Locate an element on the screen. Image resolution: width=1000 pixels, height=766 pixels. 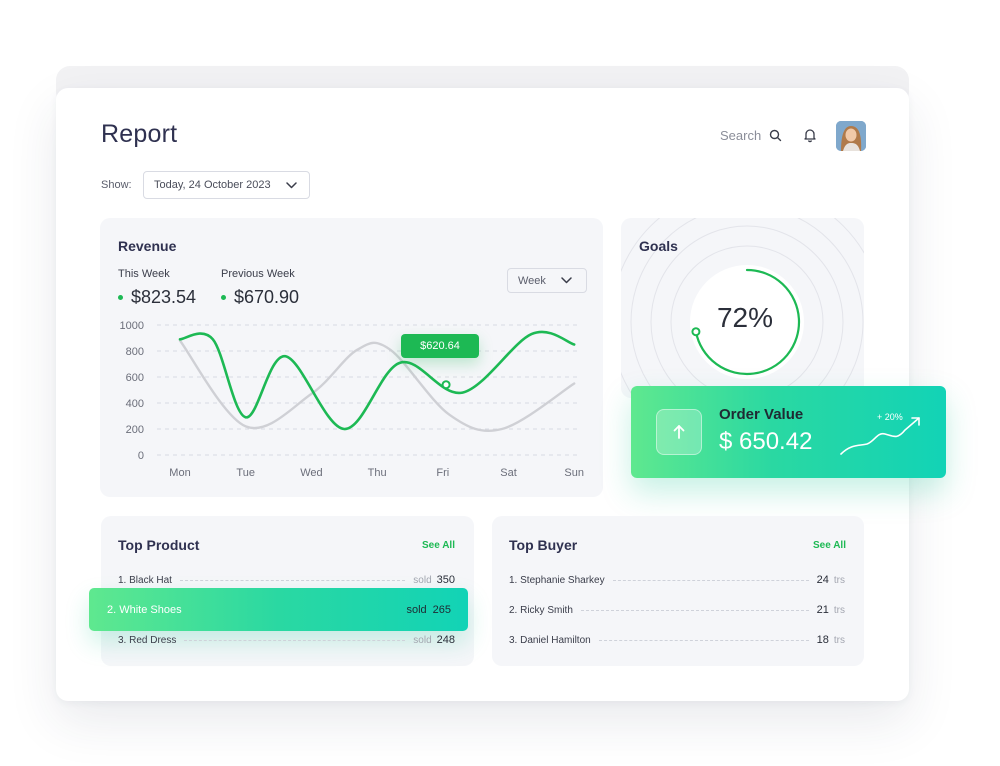
x-tick-label: Sat is located at coordinates (508, 473).